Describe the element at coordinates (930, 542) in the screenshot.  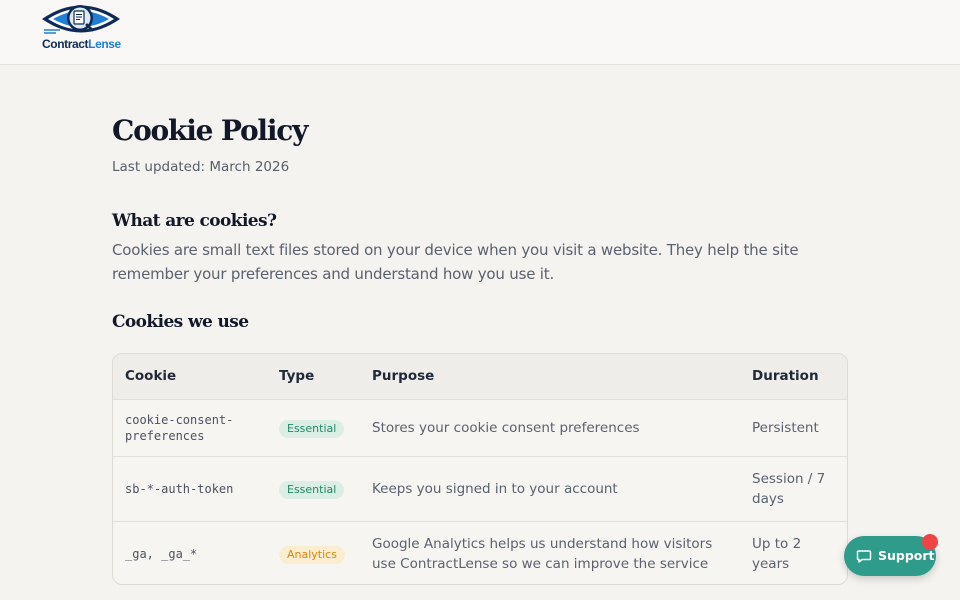
I see `notification-dot` at that location.